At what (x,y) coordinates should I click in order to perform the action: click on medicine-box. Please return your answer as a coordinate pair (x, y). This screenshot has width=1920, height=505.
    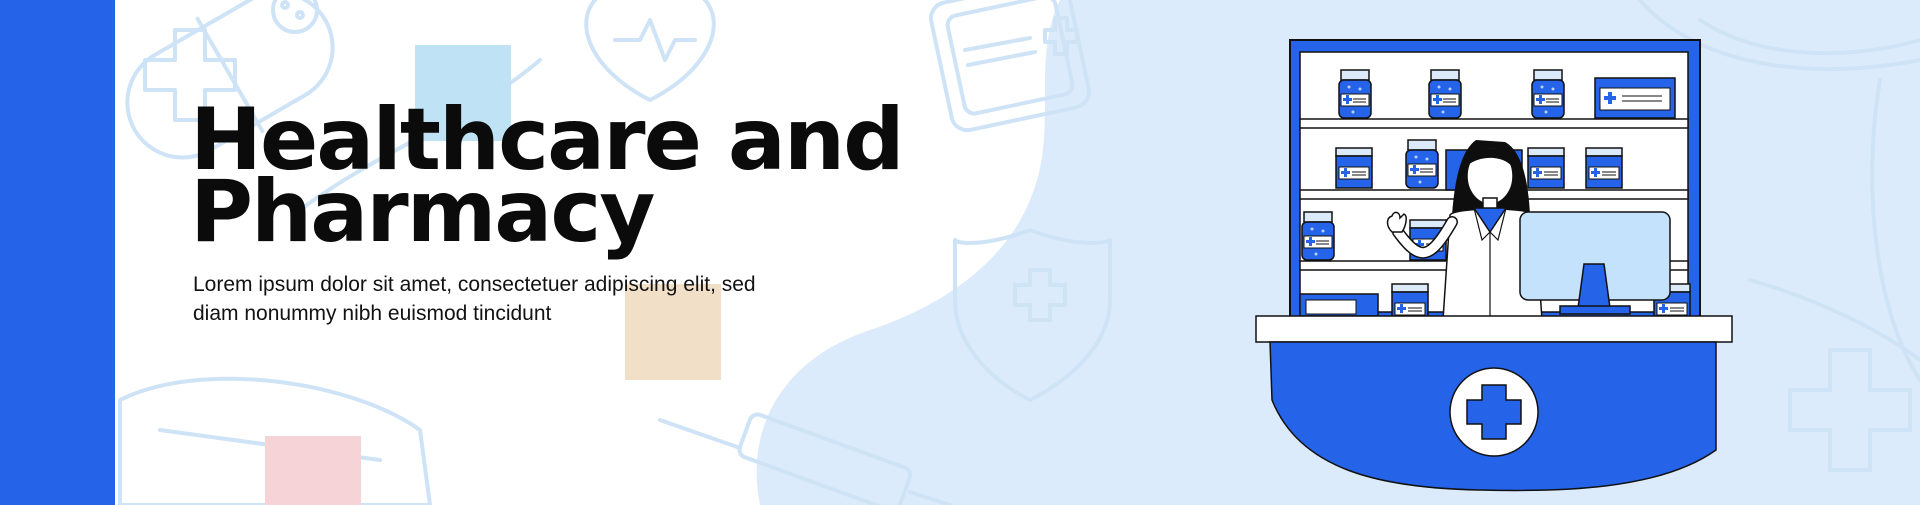
    Looking at the image, I should click on (1635, 98).